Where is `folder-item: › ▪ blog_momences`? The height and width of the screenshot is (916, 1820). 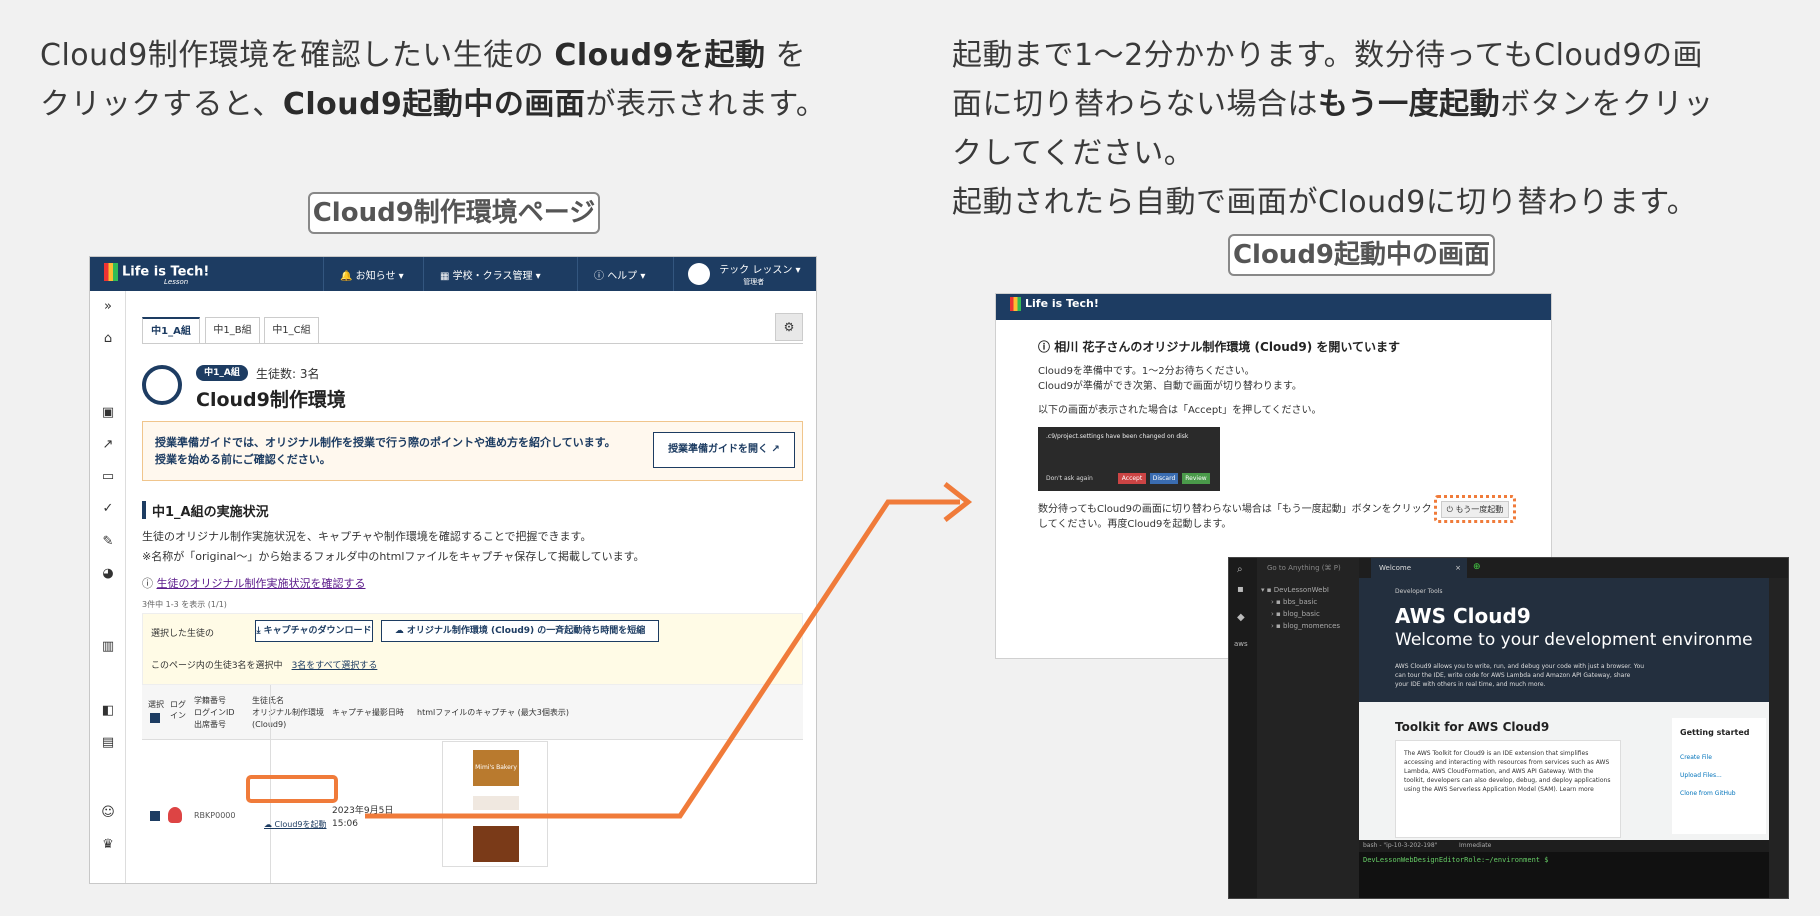
folder-item: › ▪ blog_momences is located at coordinates (1305, 626).